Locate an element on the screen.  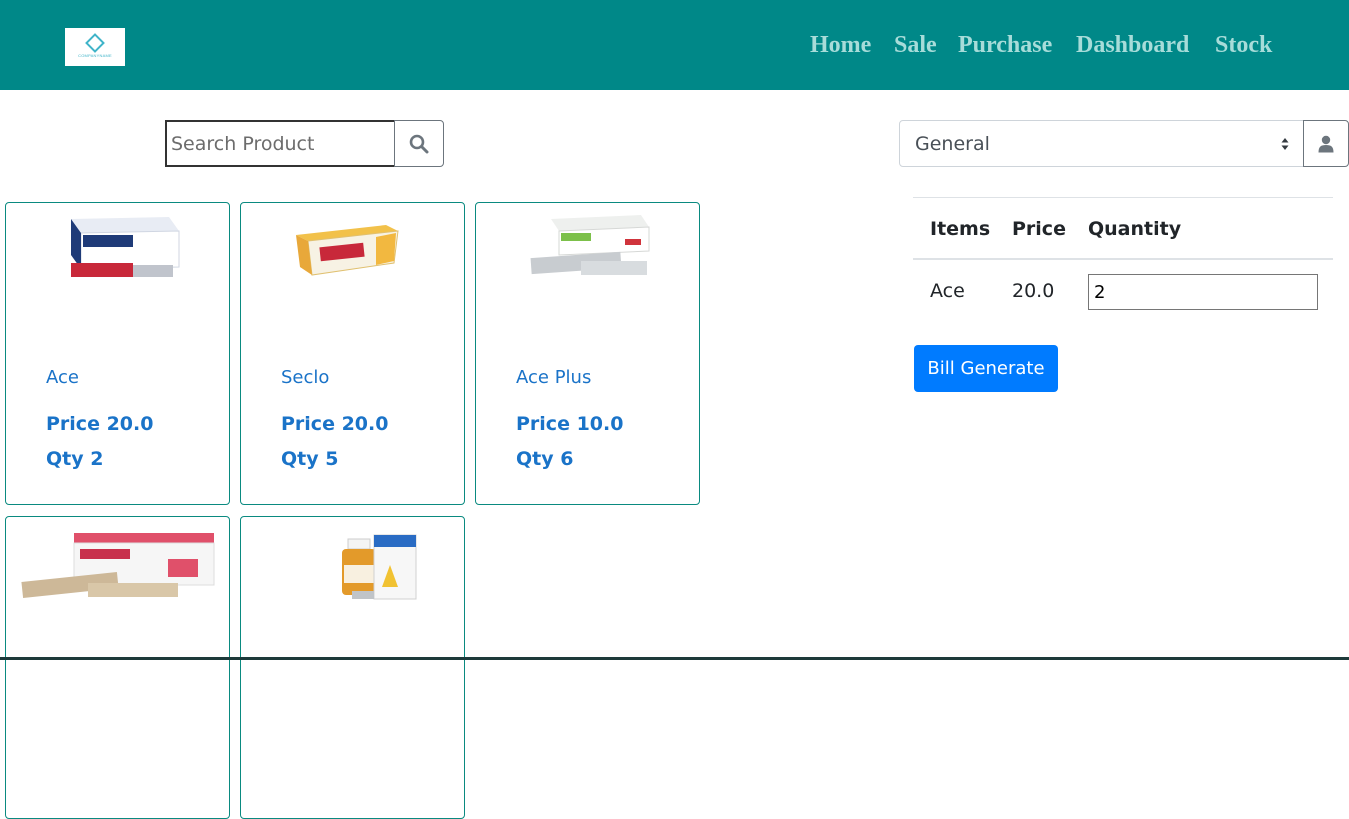
nav-dashboard: Dashboard is located at coordinates (1132, 45).